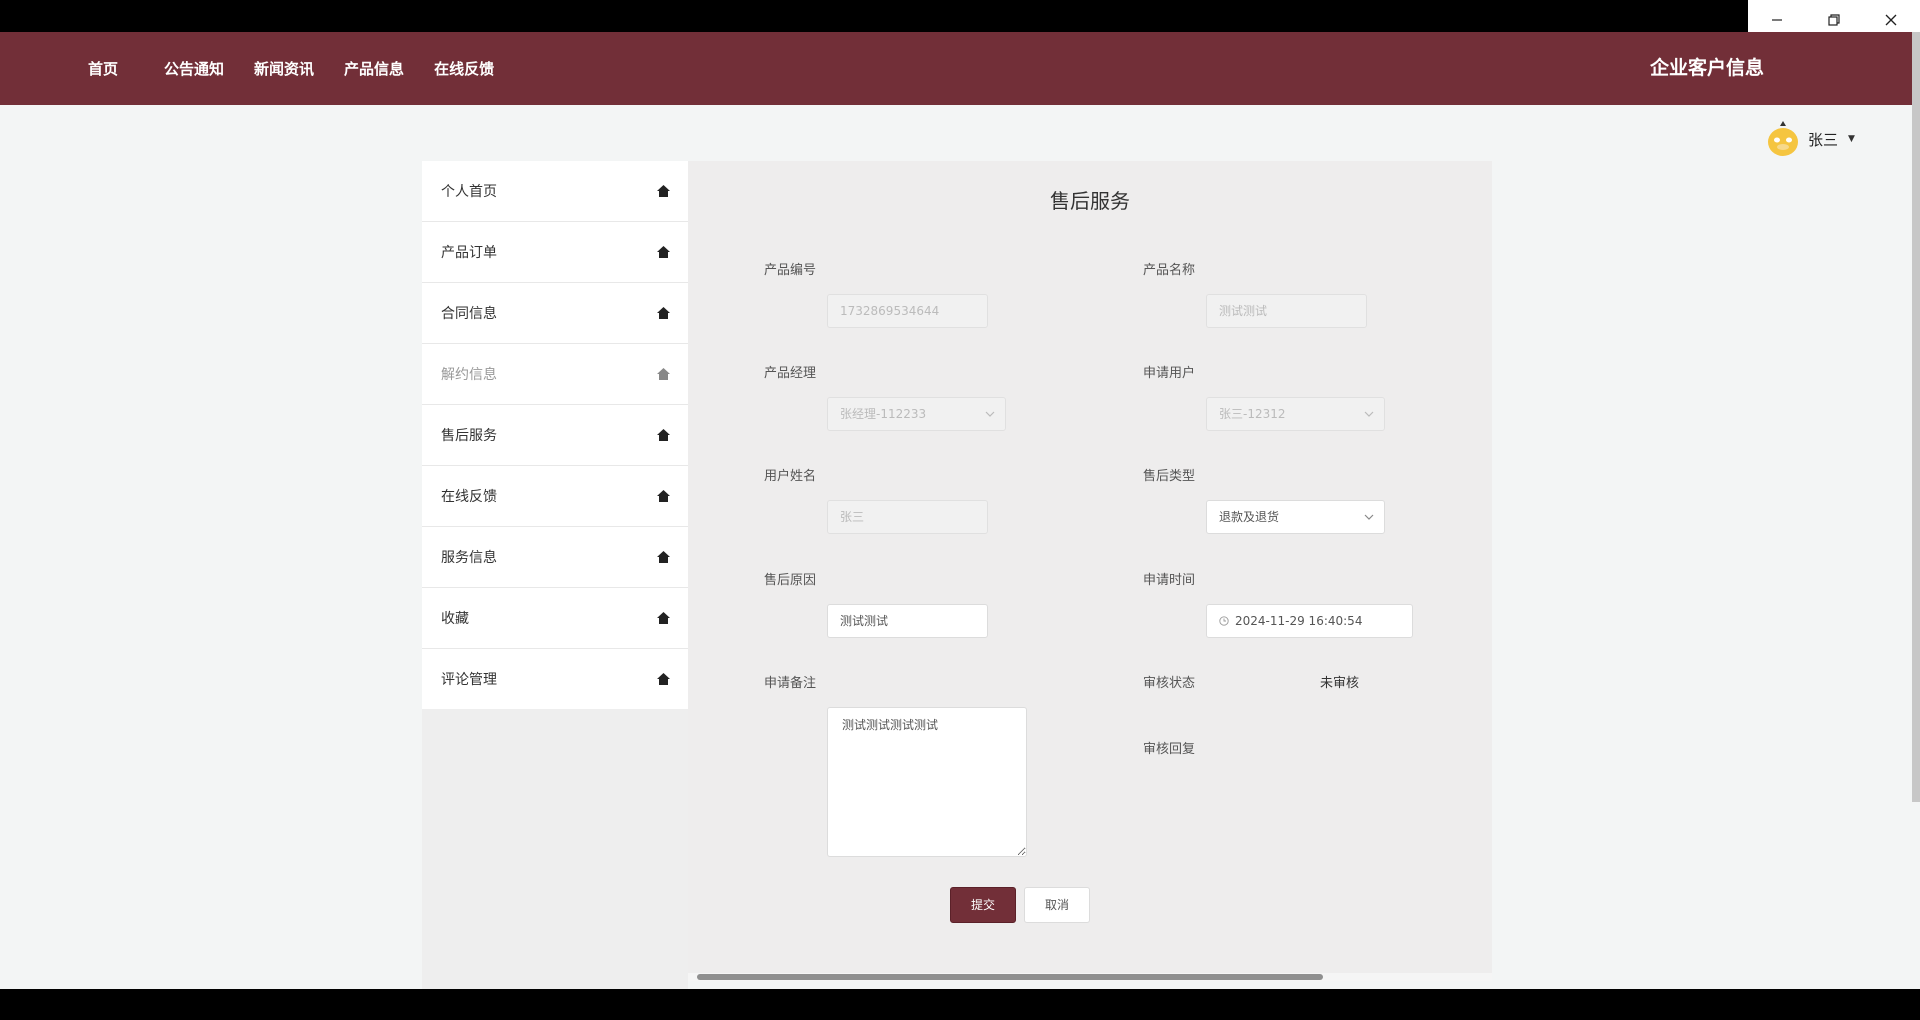 This screenshot has height=1020, width=1920. Describe the element at coordinates (555, 252) in the screenshot. I see `sidebar-item-product-orders: 产品订单` at that location.